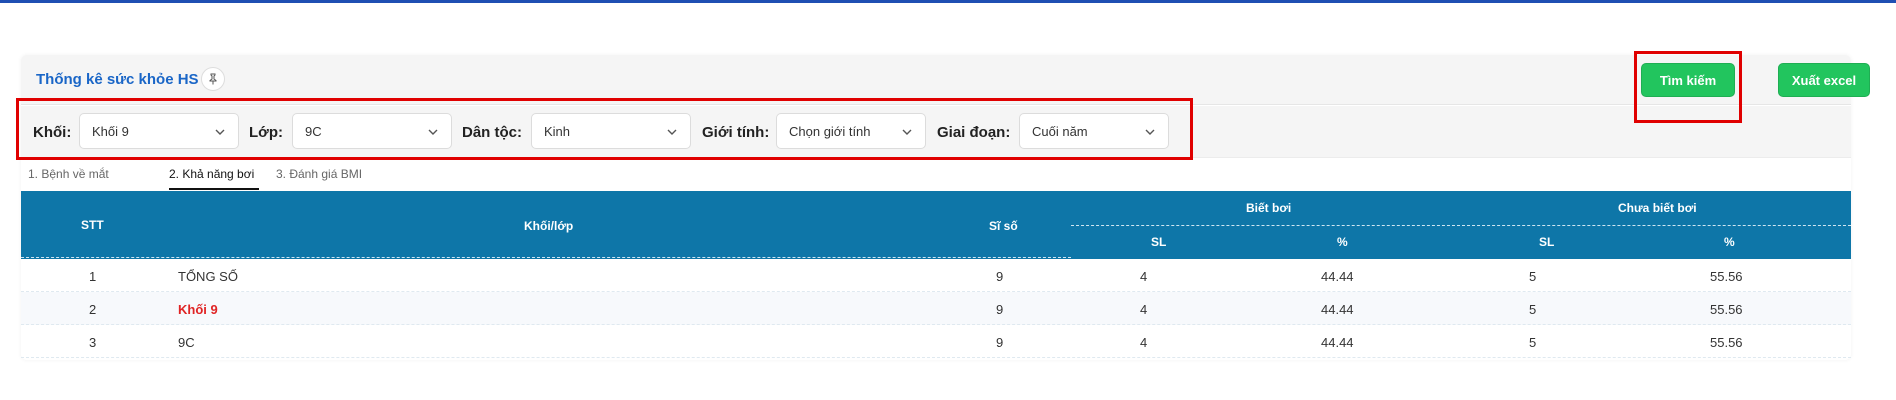 The width and height of the screenshot is (1896, 400). I want to click on cell-name: 9C, so click(186, 342).